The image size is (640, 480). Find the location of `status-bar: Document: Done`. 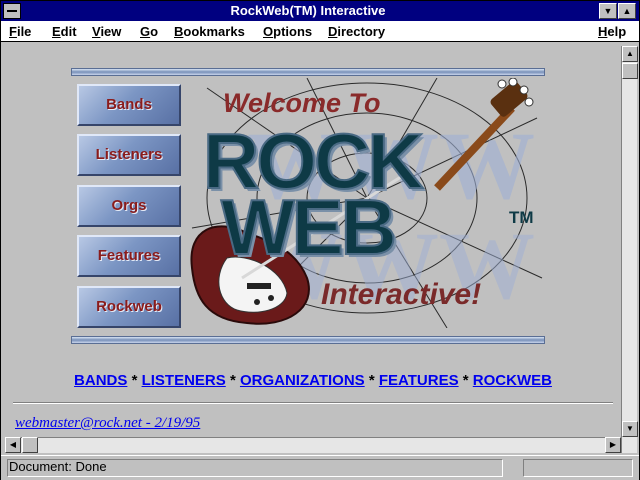

status-bar: Document: Done is located at coordinates (320, 467).